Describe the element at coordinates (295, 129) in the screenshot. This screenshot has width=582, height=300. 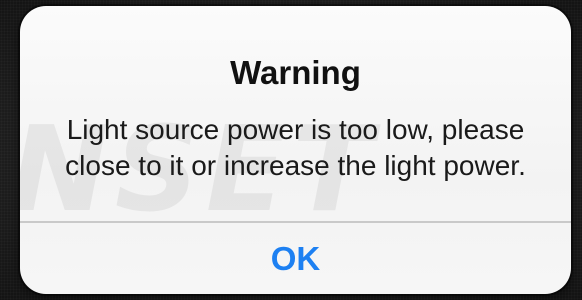
I see `alert-message-line: Light source power is too low, please` at that location.